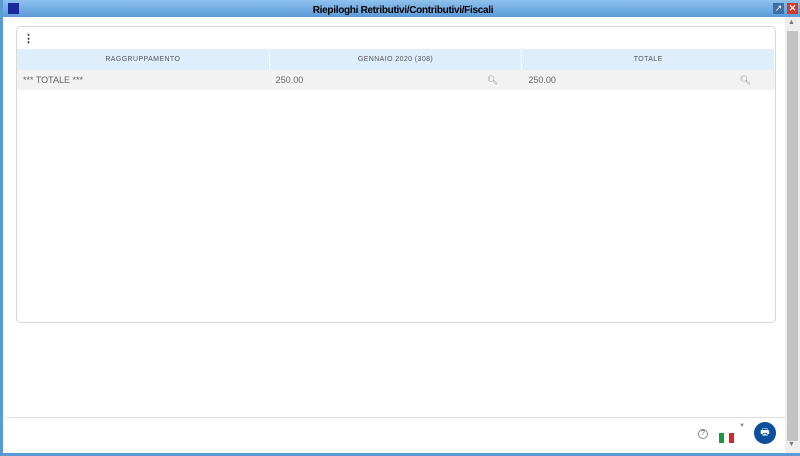 Image resolution: width=800 pixels, height=456 pixels. Describe the element at coordinates (765, 433) in the screenshot. I see `print-button: 🖶` at that location.